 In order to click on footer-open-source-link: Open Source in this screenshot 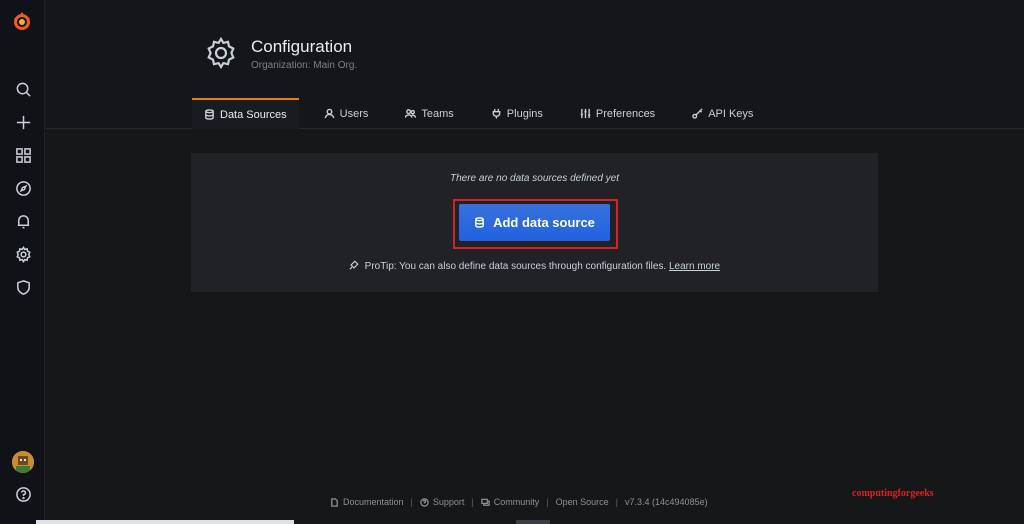, I will do `click(582, 502)`.